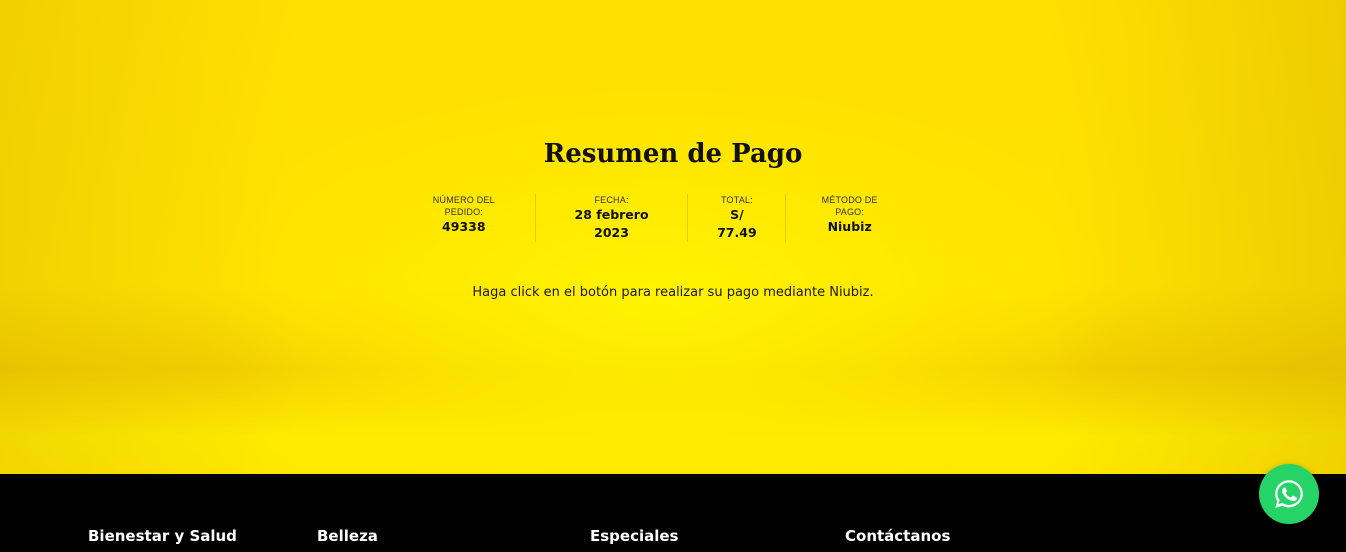  I want to click on order-number-label: NÚMERO DEL PEDIDO:, so click(463, 206).